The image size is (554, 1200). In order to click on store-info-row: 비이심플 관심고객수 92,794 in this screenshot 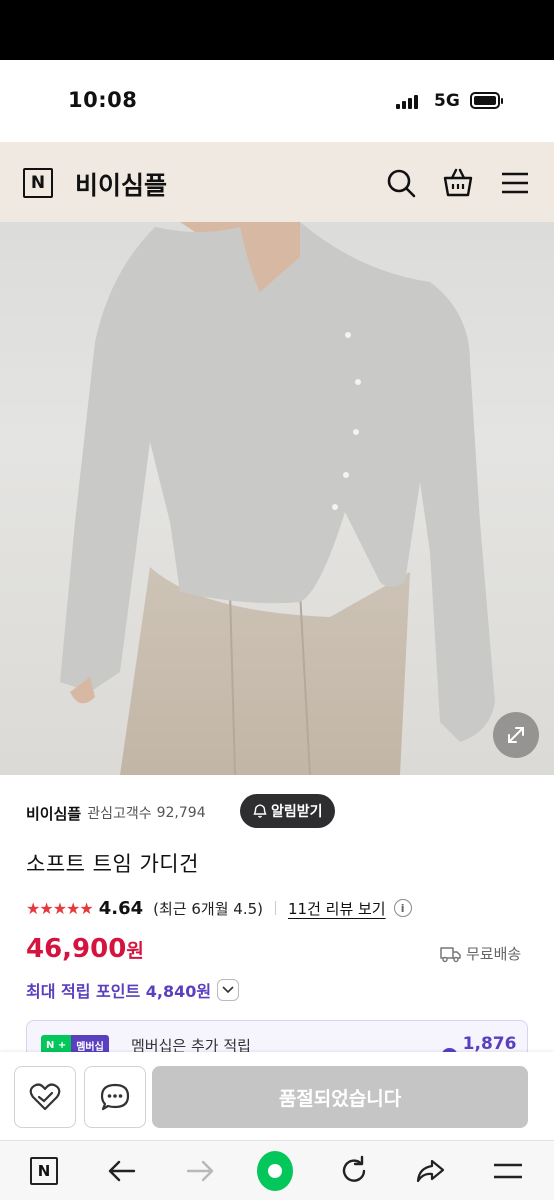, I will do `click(116, 813)`.